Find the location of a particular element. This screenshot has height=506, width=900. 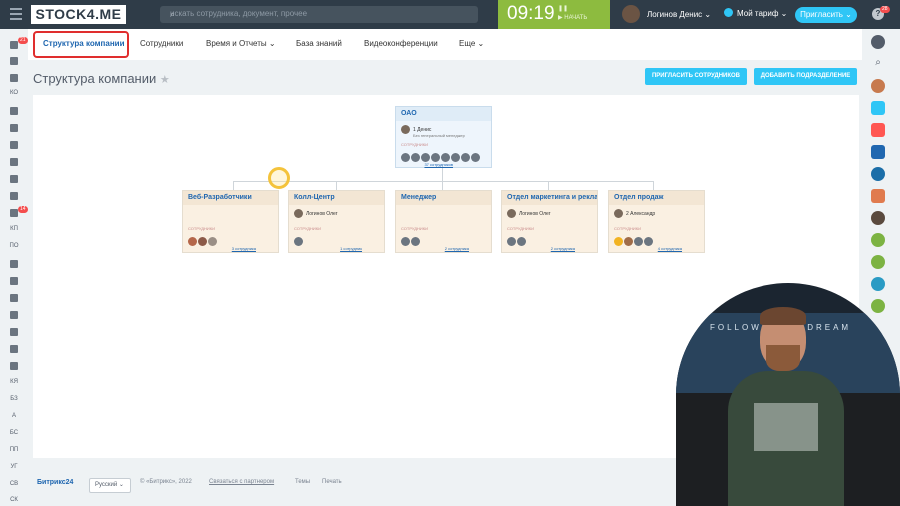

stream-icon is located at coordinates (14, 61).